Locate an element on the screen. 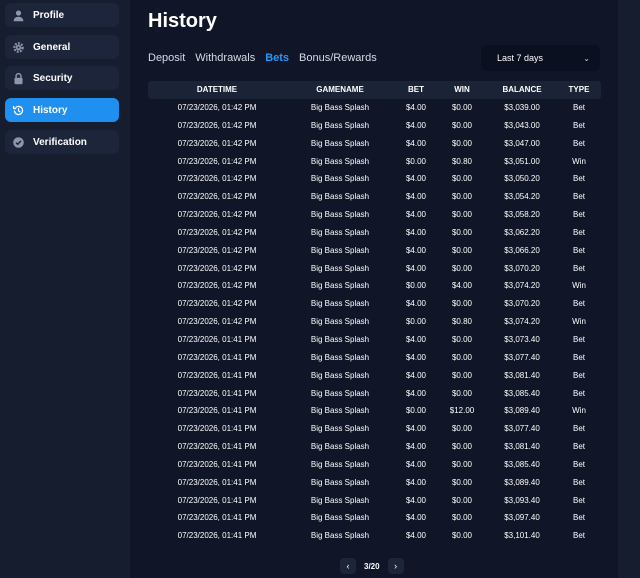 This screenshot has width=640, height=578. sidebar-item-label: History is located at coordinates (50, 110).